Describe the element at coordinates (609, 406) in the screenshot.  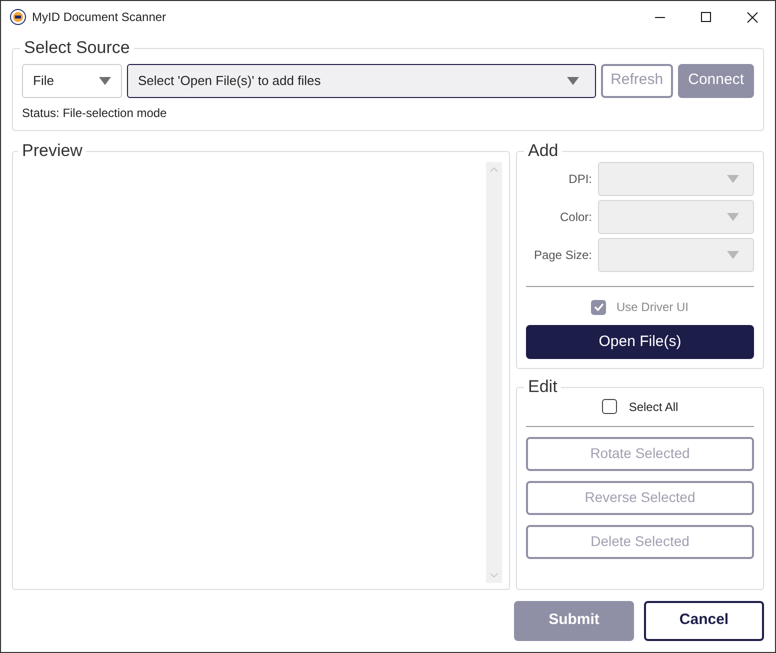
I see `select-all-checkbox` at that location.